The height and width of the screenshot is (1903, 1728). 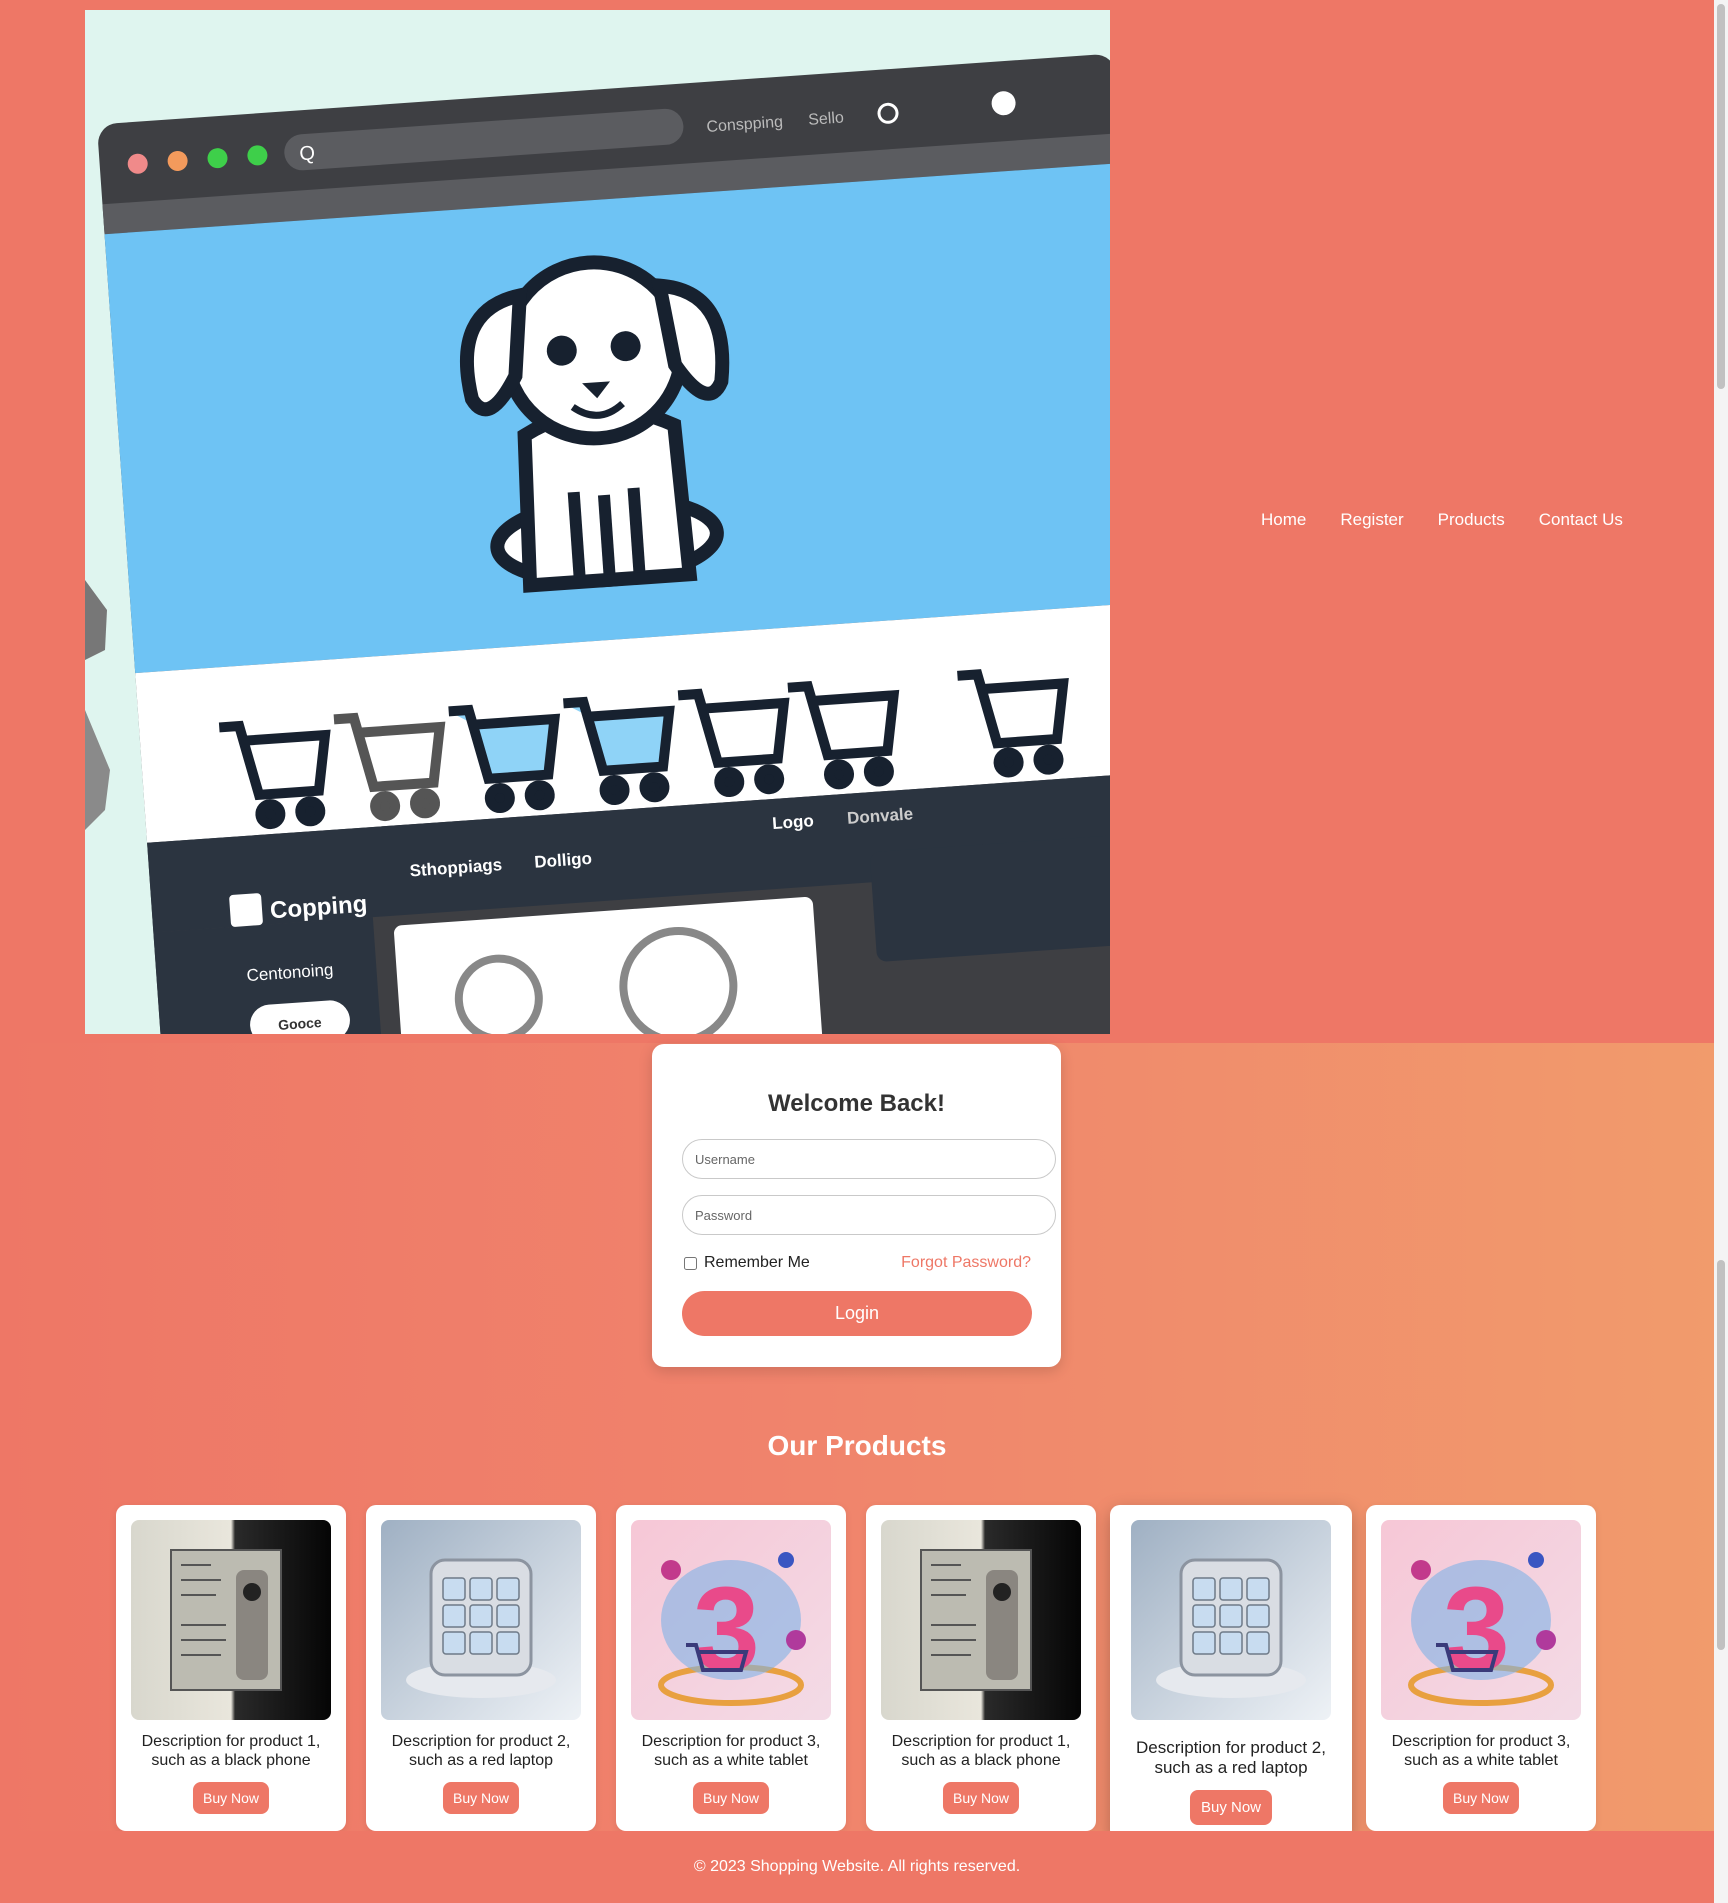 What do you see at coordinates (826, 118) in the screenshot?
I see `hero-top-link-2: Sello` at bounding box center [826, 118].